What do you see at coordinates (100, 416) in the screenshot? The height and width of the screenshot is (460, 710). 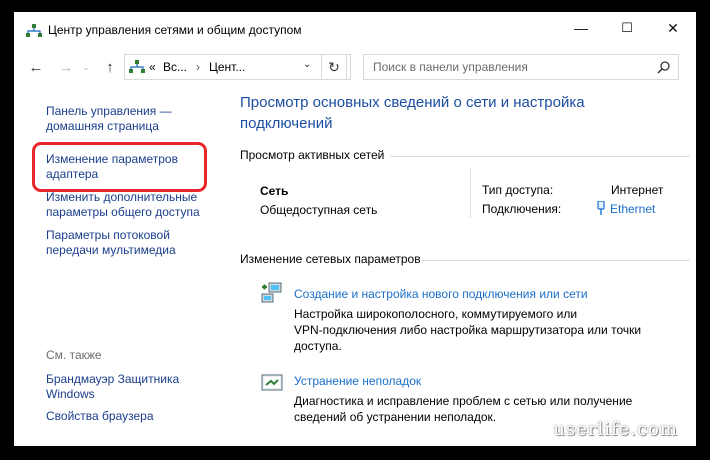 I see `internet-options-link: Свойства браузера` at bounding box center [100, 416].